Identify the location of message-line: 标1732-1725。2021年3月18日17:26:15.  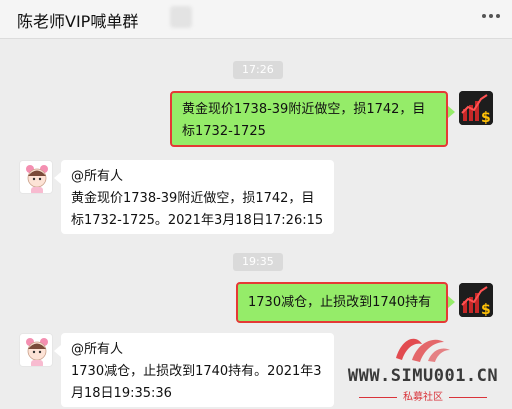
(197, 220).